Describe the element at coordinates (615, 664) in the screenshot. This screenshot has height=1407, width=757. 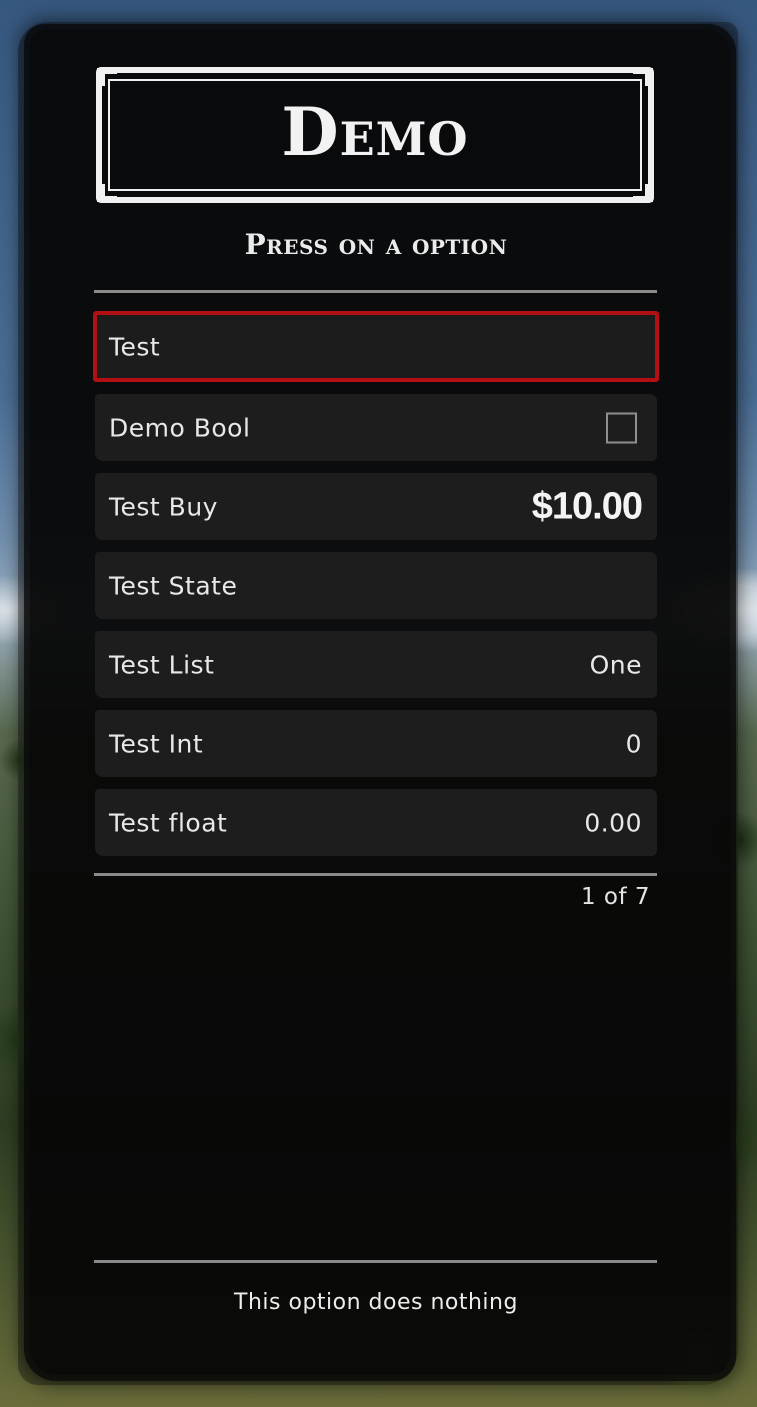
I see `list-value: One` at that location.